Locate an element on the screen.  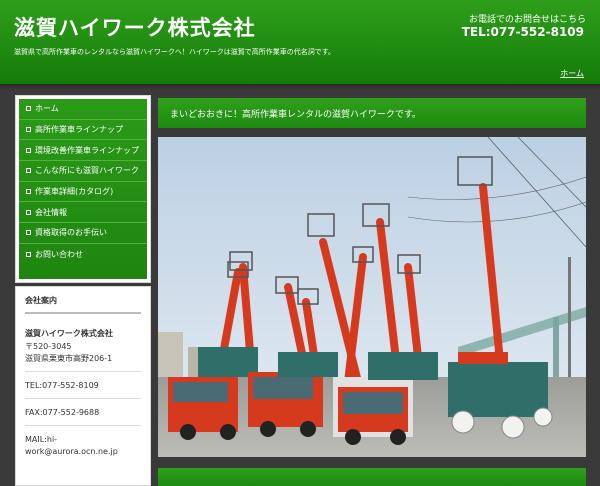
contact-phone: TEL:077-552-8109 is located at coordinates (522, 32).